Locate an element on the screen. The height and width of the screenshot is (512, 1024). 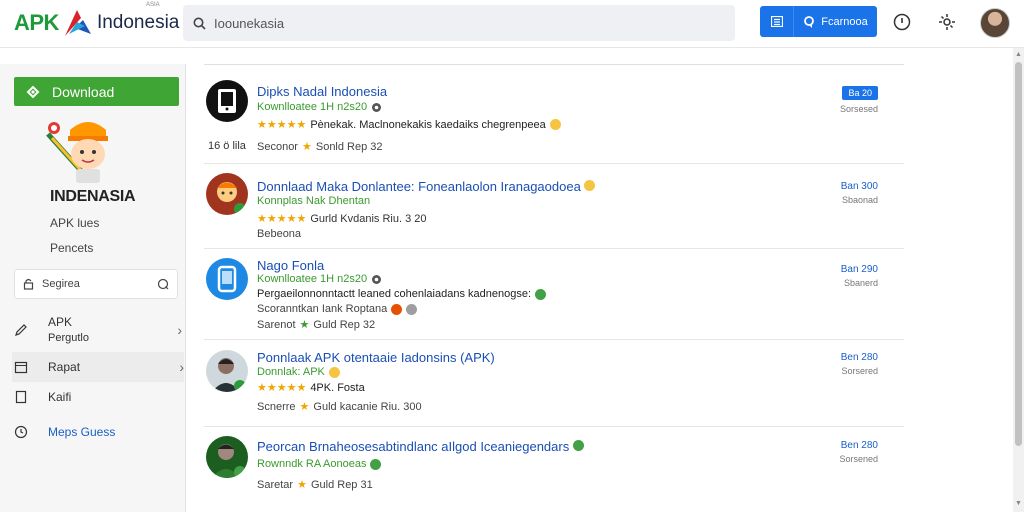
sidebar-item-apk-sub: Pergutlo is located at coordinates (68, 337).